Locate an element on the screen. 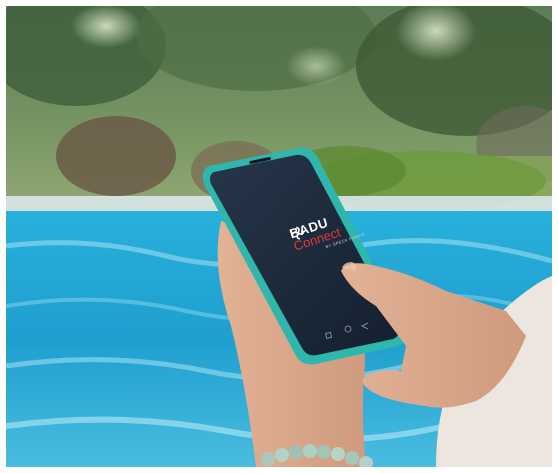  cabana-left is located at coordinates (116, 156).